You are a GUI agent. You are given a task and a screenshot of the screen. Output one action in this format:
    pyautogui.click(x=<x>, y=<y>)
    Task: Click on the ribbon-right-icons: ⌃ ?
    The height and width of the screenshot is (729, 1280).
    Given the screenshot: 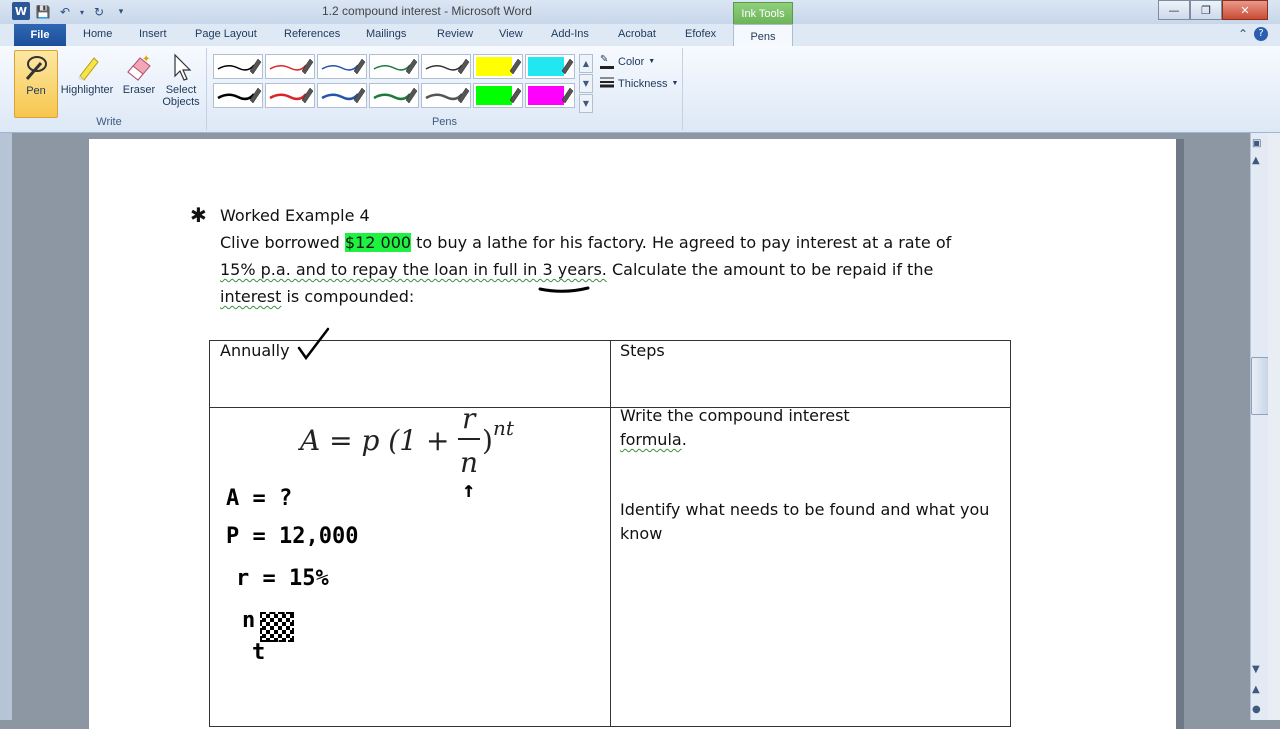 What is the action you would take?
    pyautogui.click(x=1253, y=34)
    